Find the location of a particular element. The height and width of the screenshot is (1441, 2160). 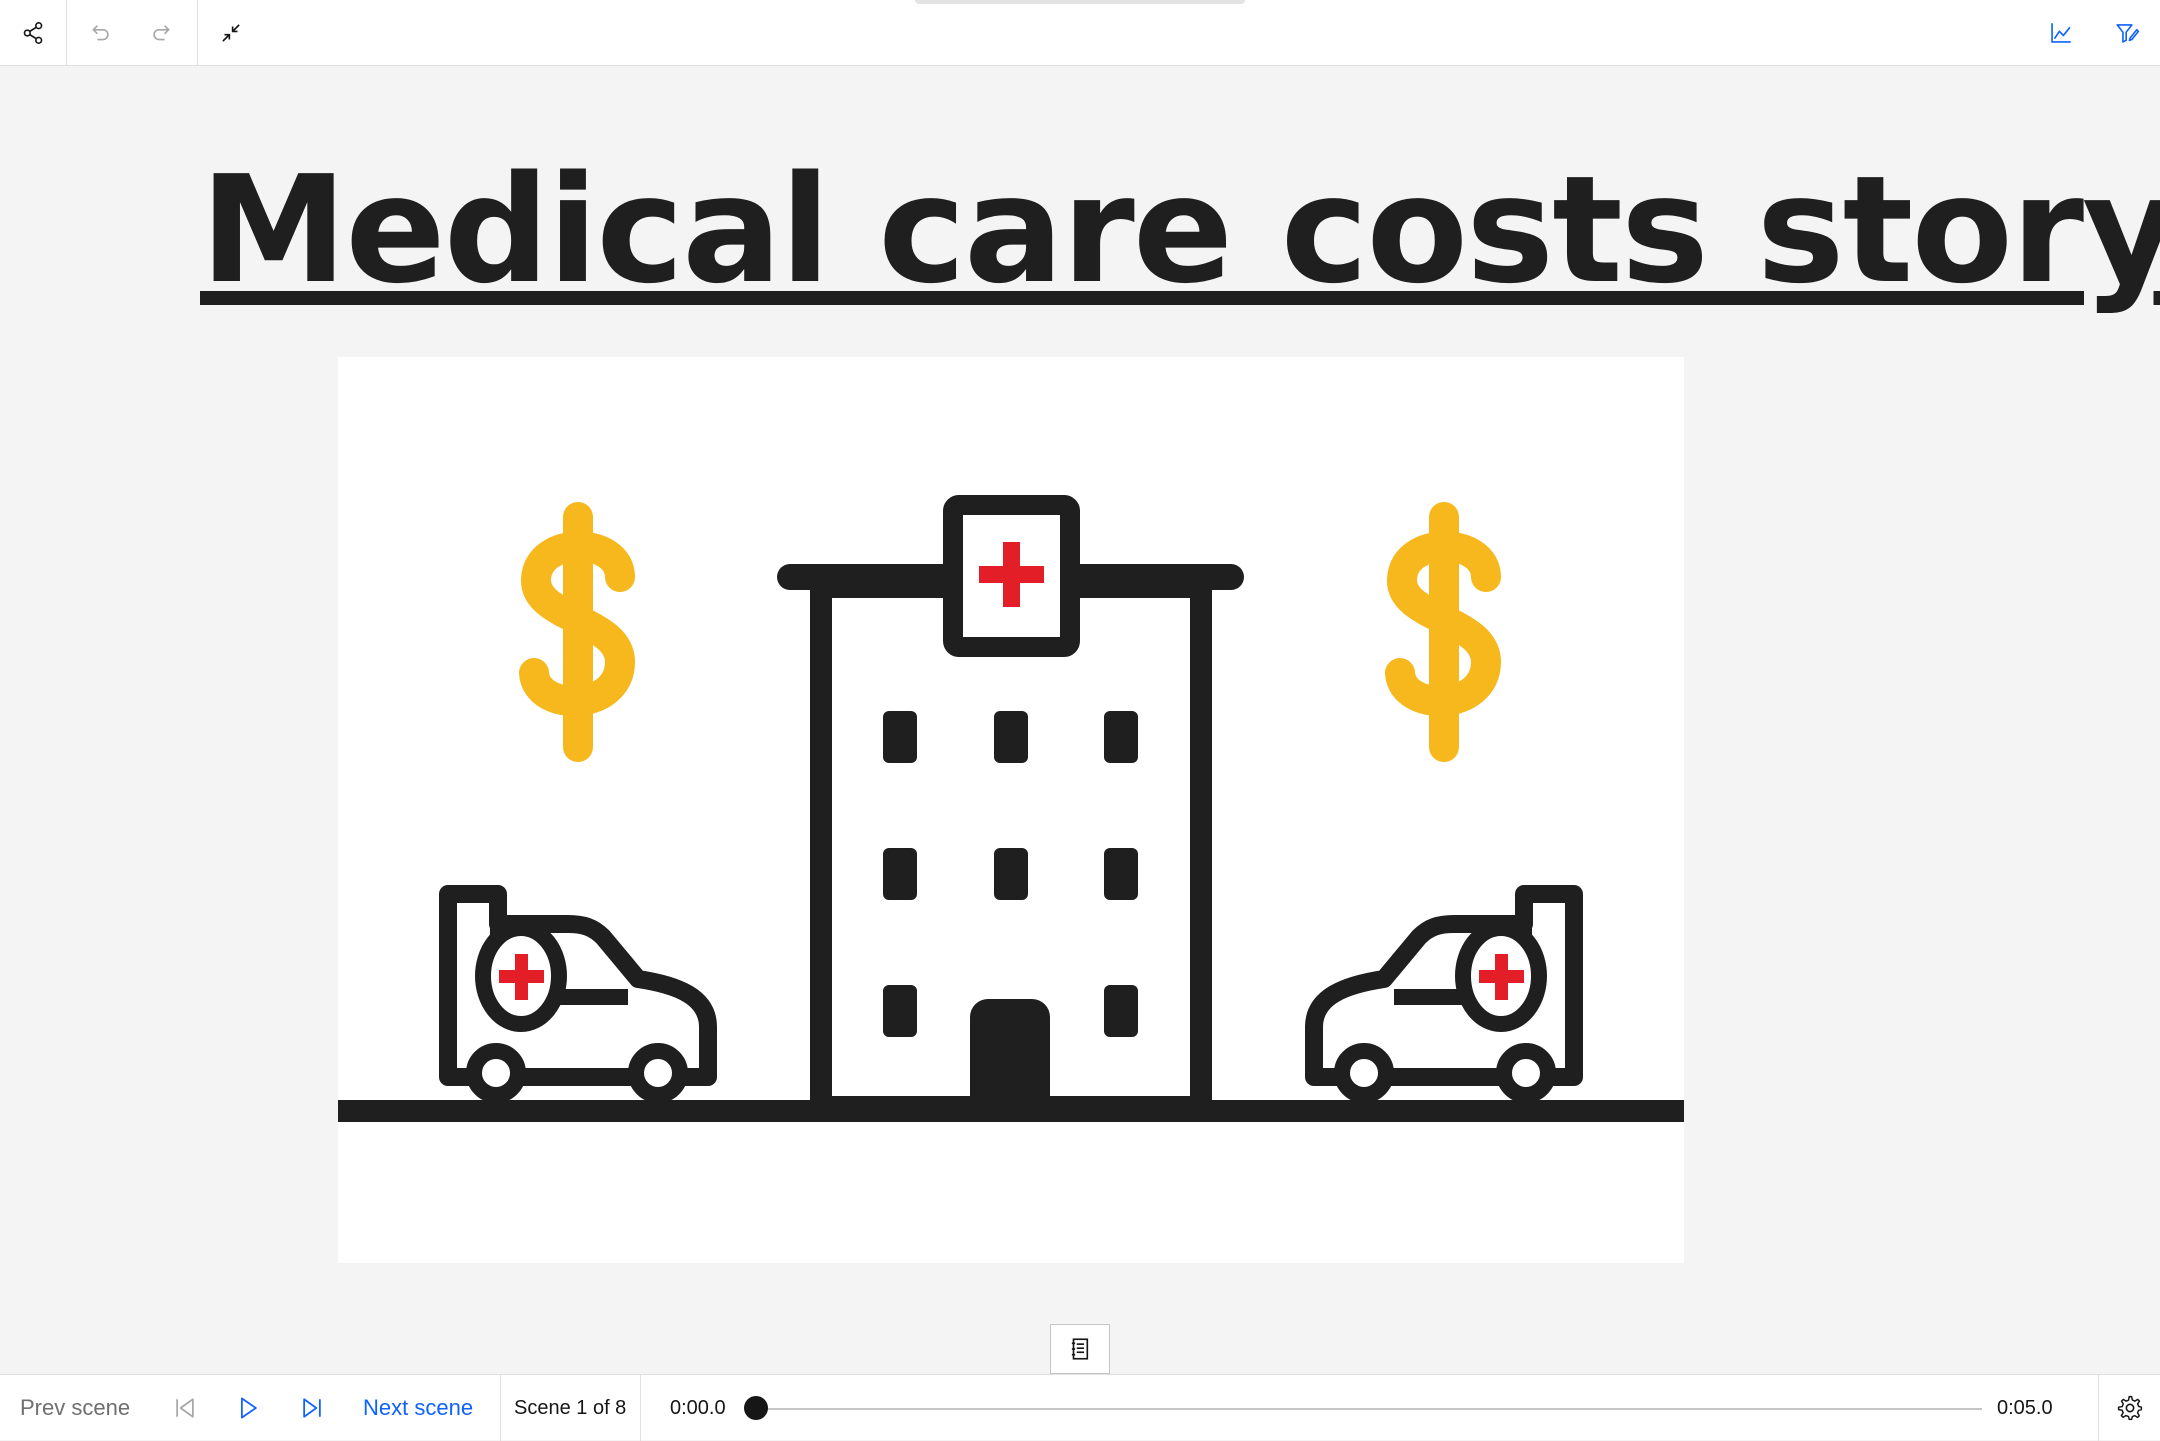

play-button is located at coordinates (248, 1408).